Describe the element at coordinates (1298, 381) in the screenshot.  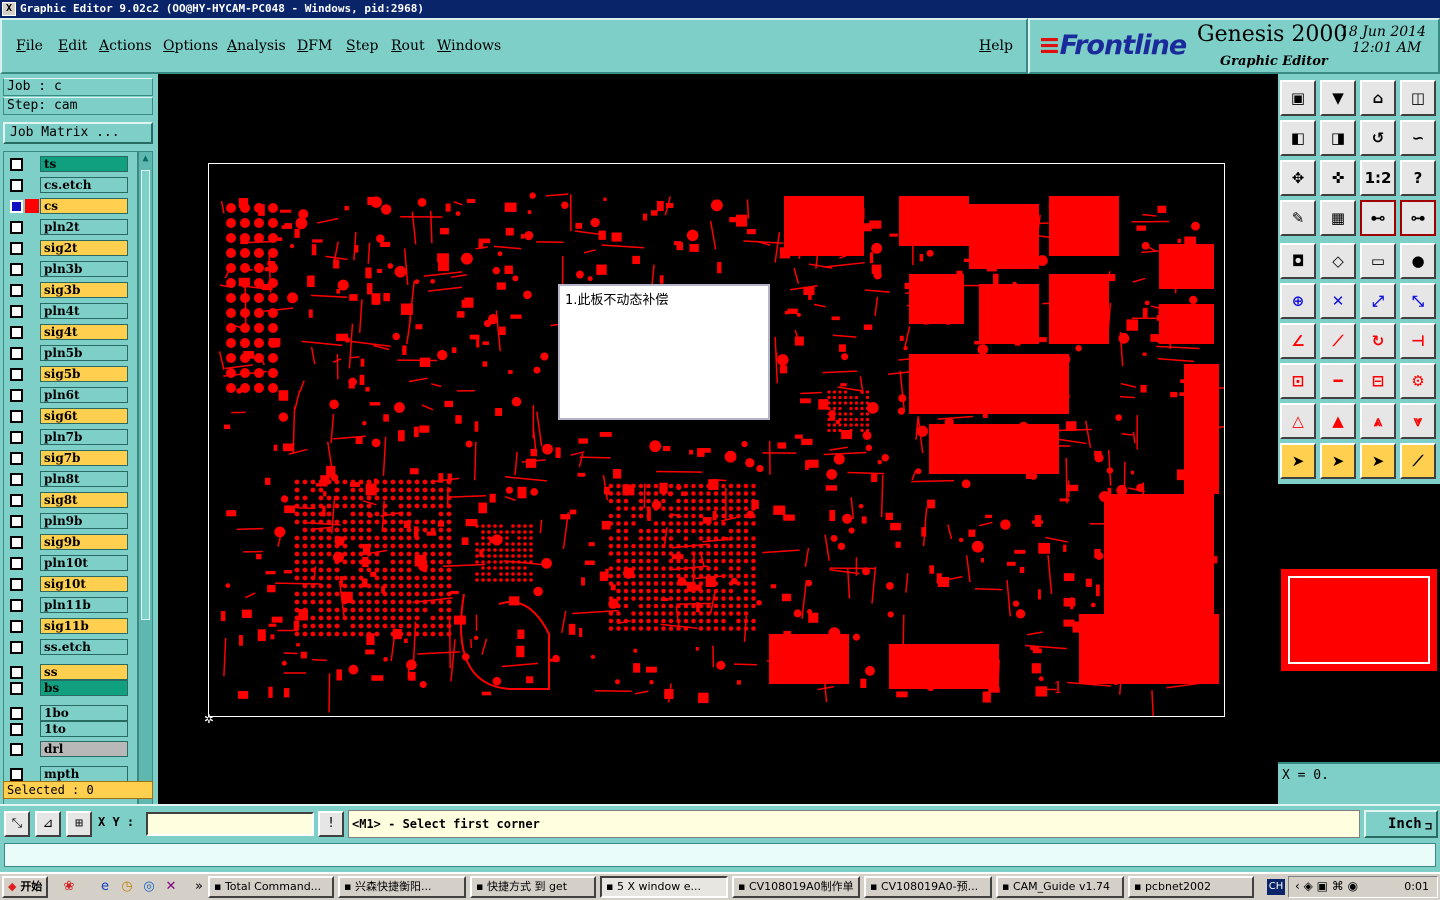
I see `pin-icon: ⊡` at that location.